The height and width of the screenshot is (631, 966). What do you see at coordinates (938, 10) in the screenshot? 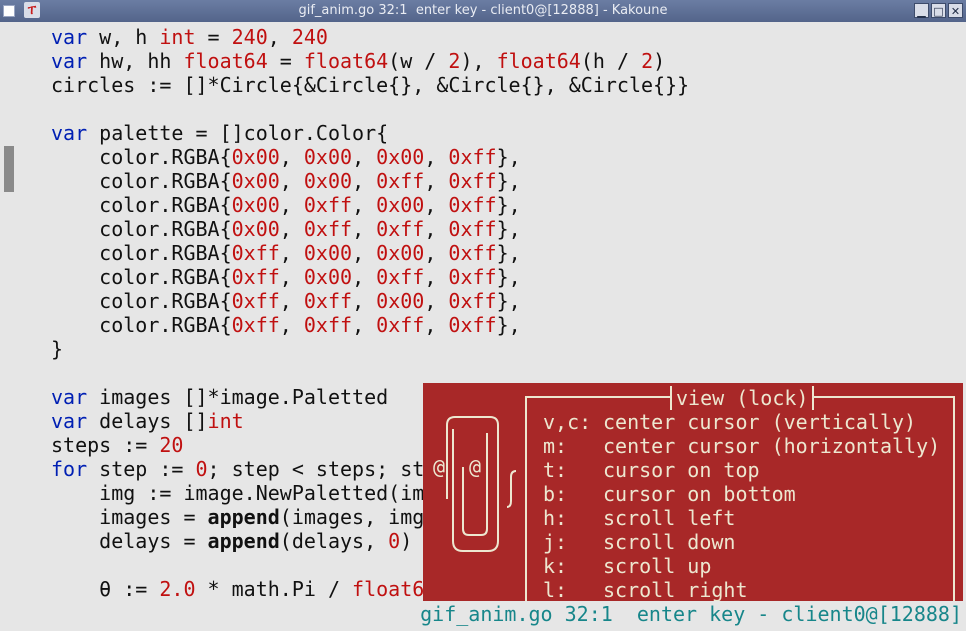
I see `maximize-button: □` at bounding box center [938, 10].